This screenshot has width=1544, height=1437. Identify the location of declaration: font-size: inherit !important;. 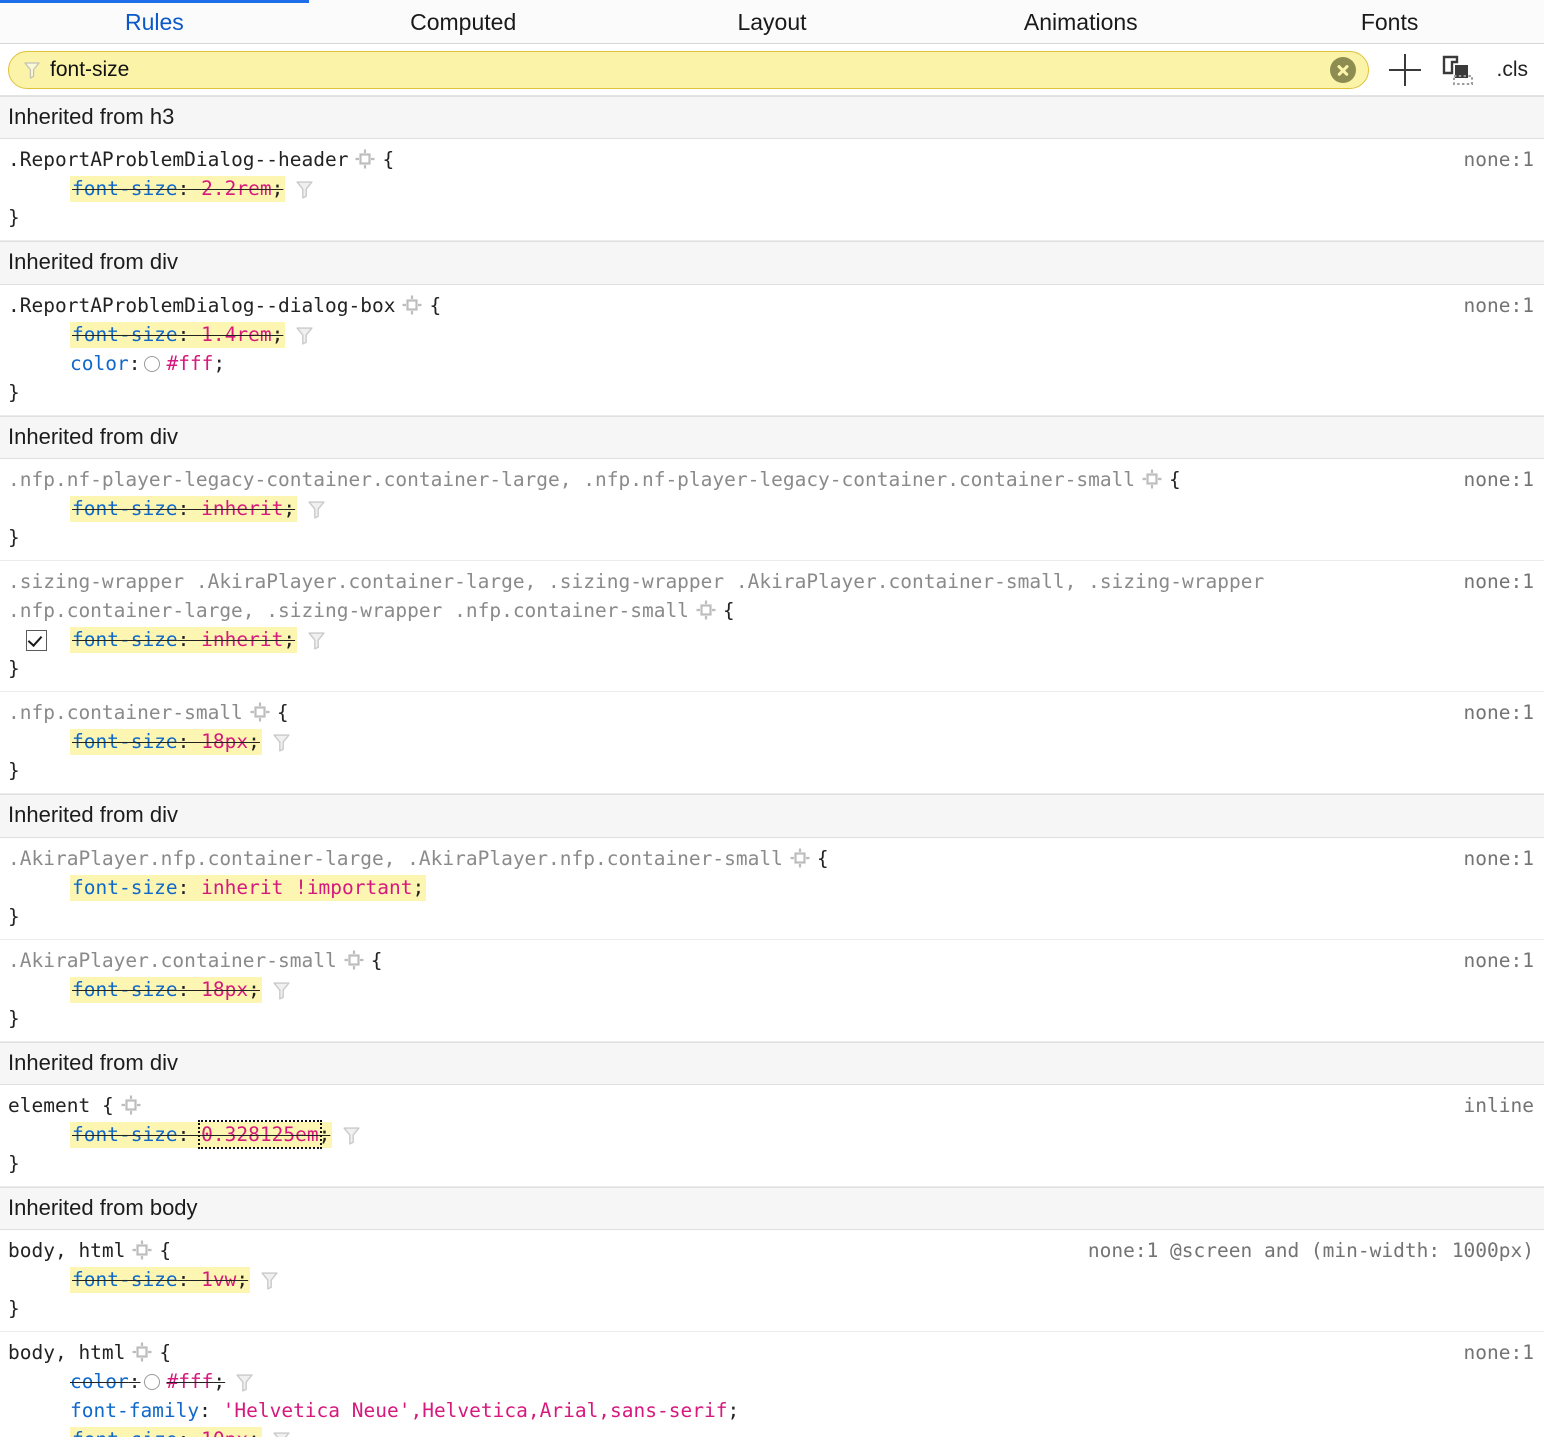
(776, 887).